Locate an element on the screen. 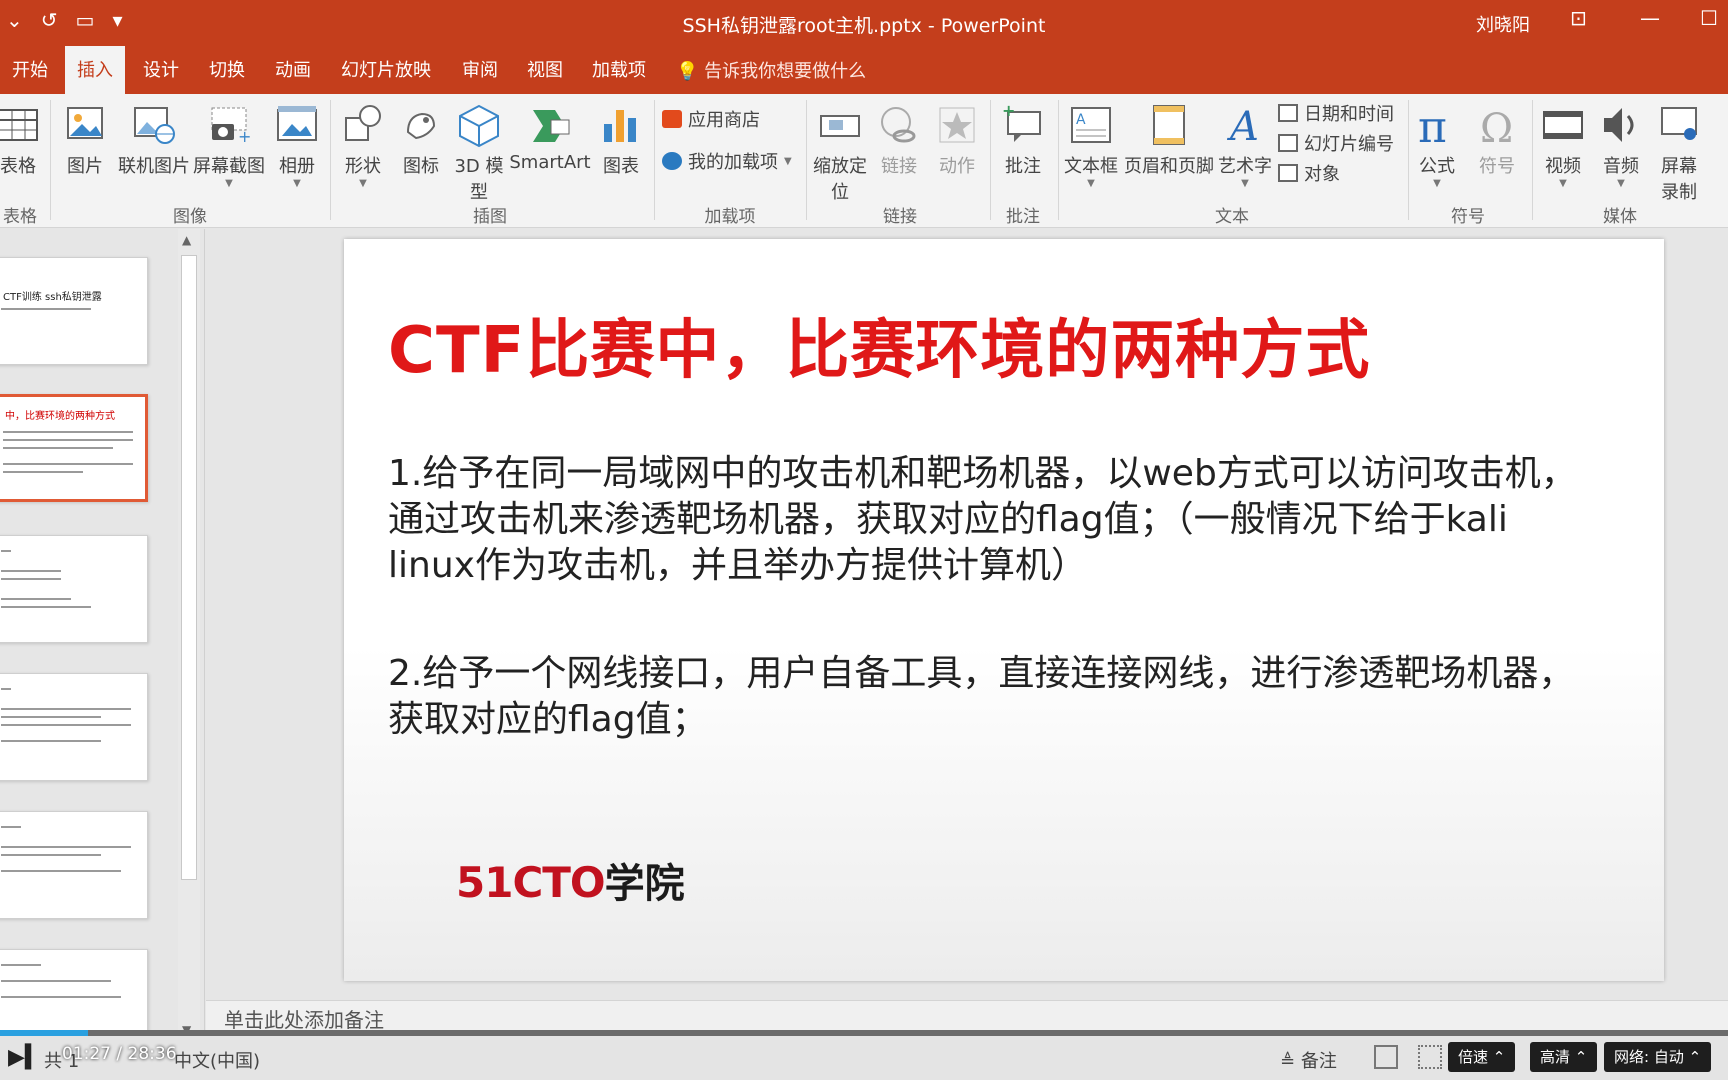 The width and height of the screenshot is (1728, 1080). textbox-button: A 文本框 ▼ is located at coordinates (1091, 145).